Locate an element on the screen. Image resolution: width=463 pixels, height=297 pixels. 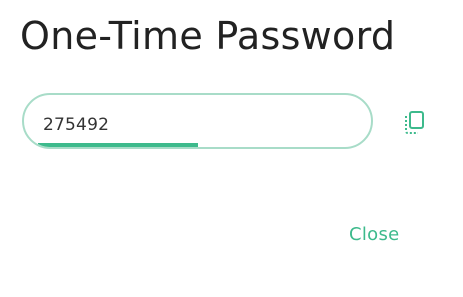
dialog-title: One-Time Password is located at coordinates (208, 36).